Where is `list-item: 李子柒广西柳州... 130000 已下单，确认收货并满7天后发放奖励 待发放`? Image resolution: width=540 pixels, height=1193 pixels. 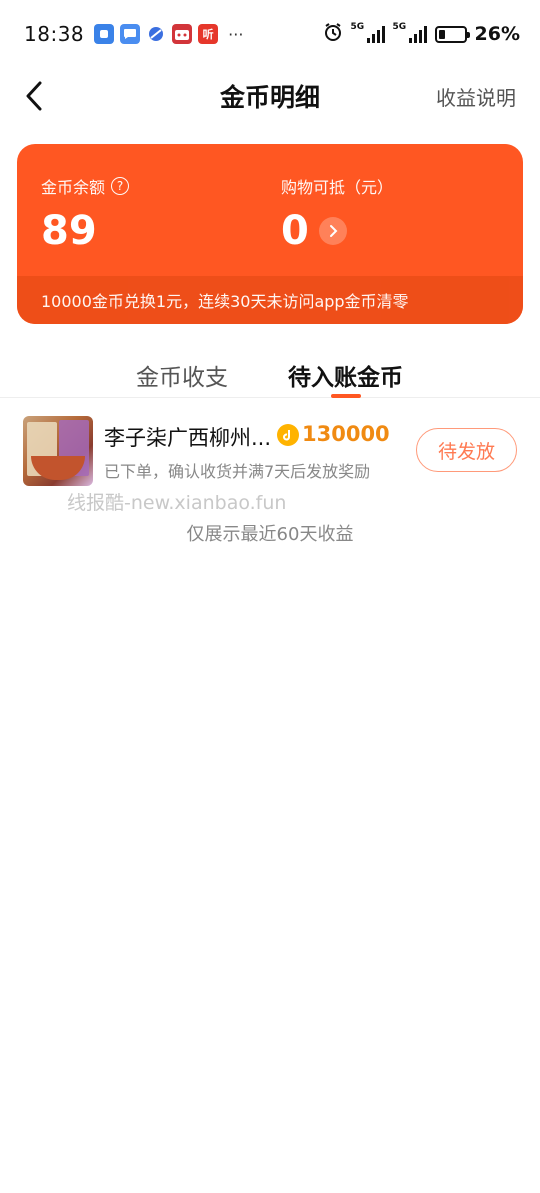 list-item: 李子柒广西柳州... 130000 已下单，确认收货并满7天后发放奖励 待发放 is located at coordinates (270, 453).